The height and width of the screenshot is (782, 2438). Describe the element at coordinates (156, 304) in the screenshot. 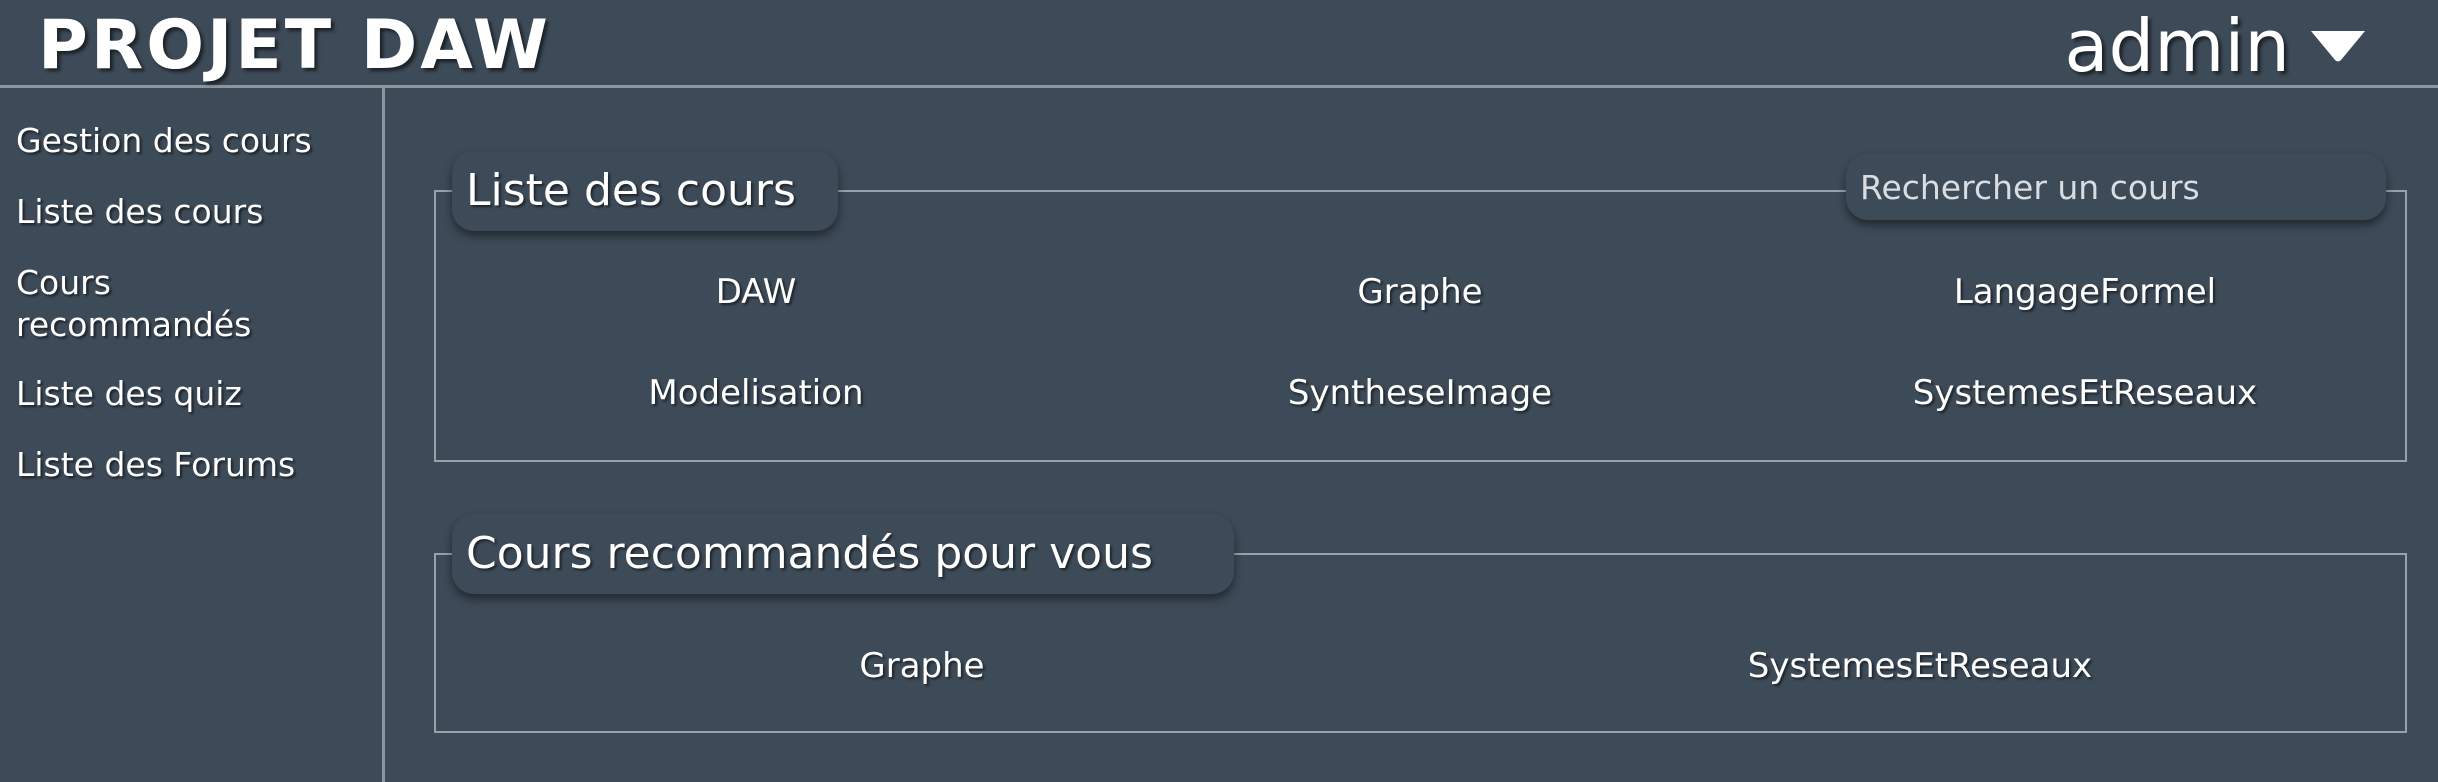

I see `sidebar-item-cours-recommandes: Cours recommandés` at that location.